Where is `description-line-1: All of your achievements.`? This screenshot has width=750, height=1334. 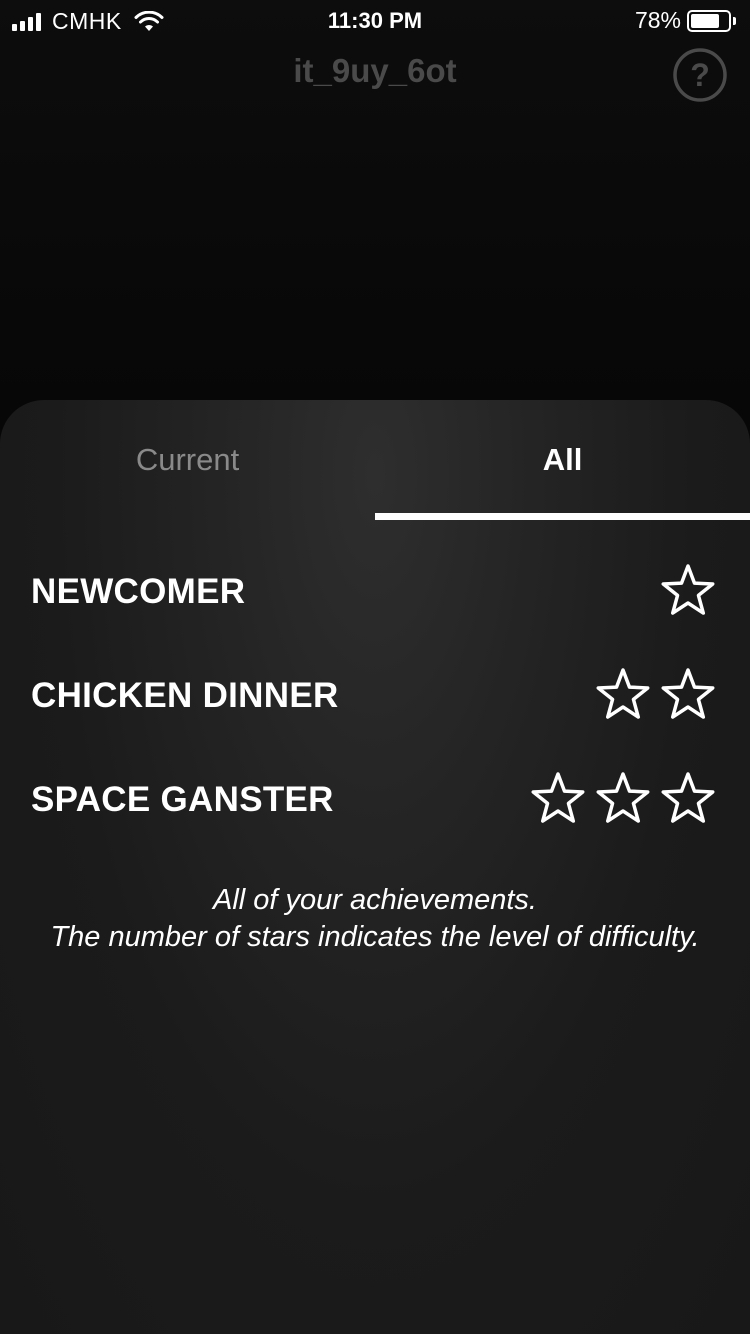 description-line-1: All of your achievements. is located at coordinates (375, 900).